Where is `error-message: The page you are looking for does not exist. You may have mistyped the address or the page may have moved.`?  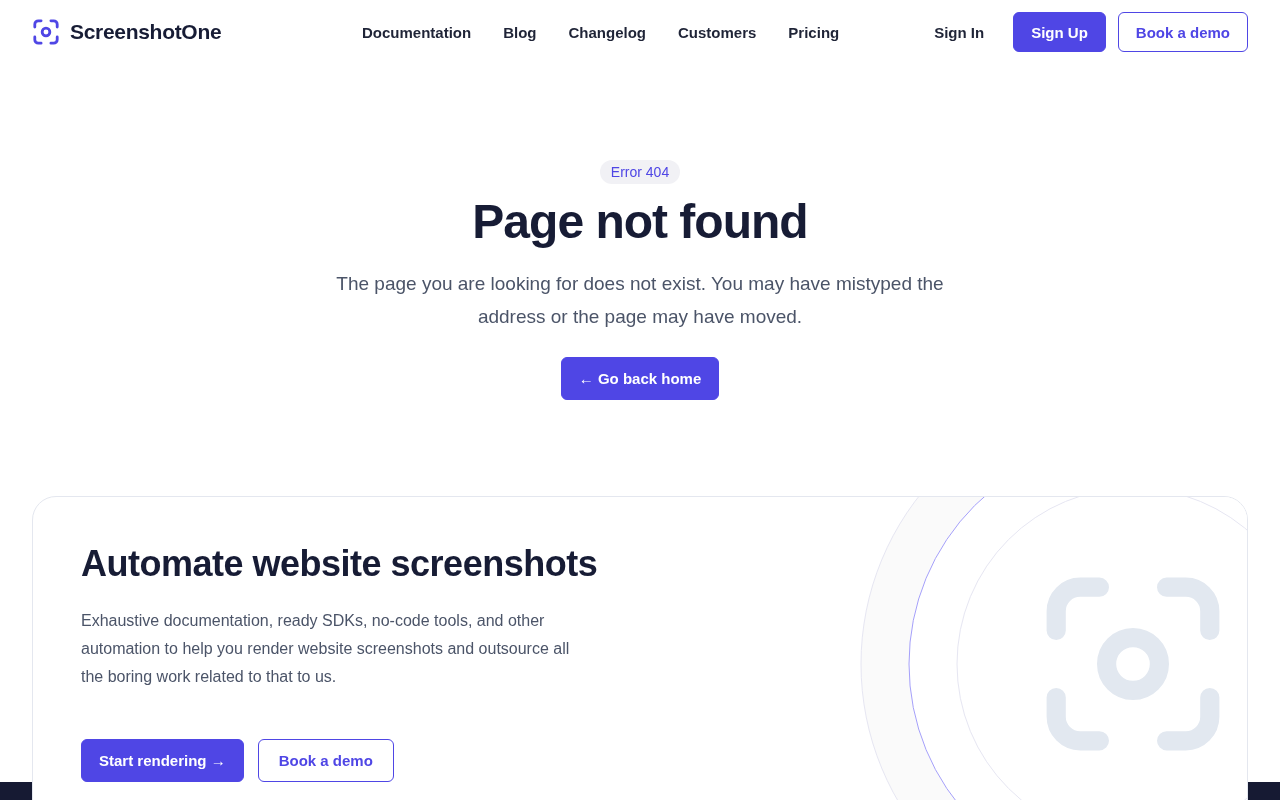
error-message: The page you are looking for does not exist. You may have mistyped the address or the page may have moved. is located at coordinates (640, 300).